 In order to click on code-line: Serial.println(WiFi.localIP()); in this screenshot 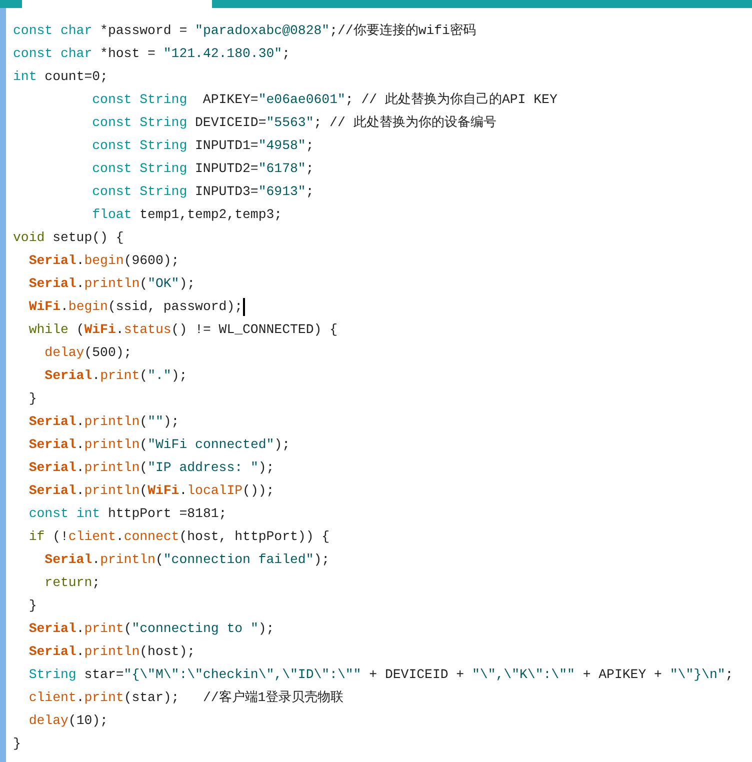, I will do `click(151, 490)`.